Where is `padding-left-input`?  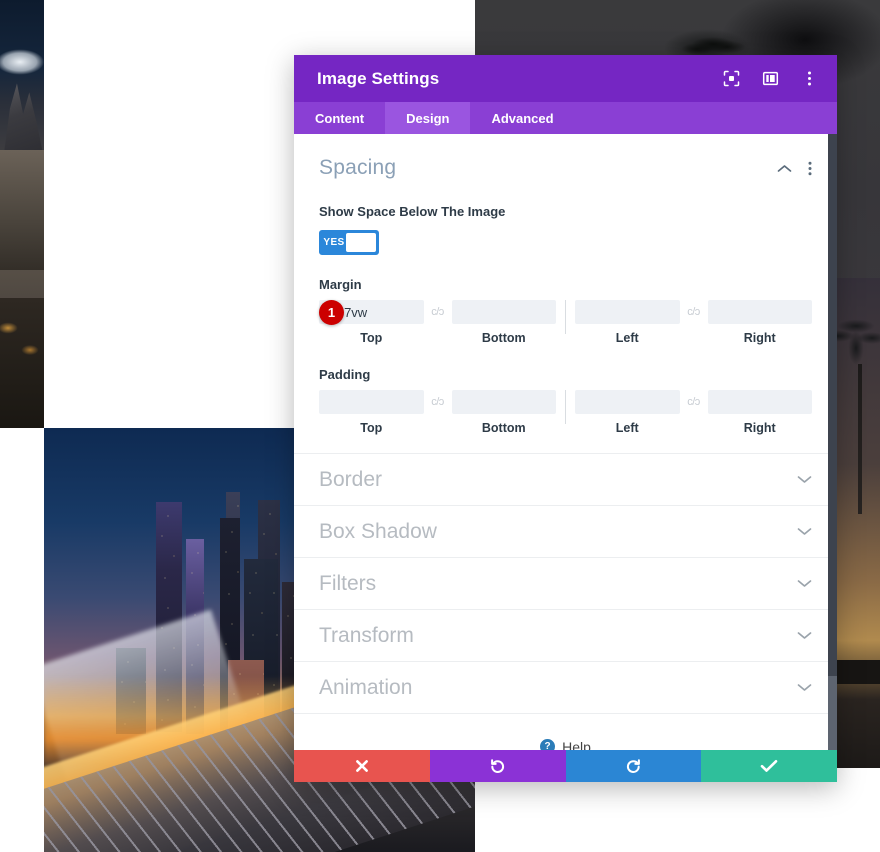
padding-left-input is located at coordinates (627, 402).